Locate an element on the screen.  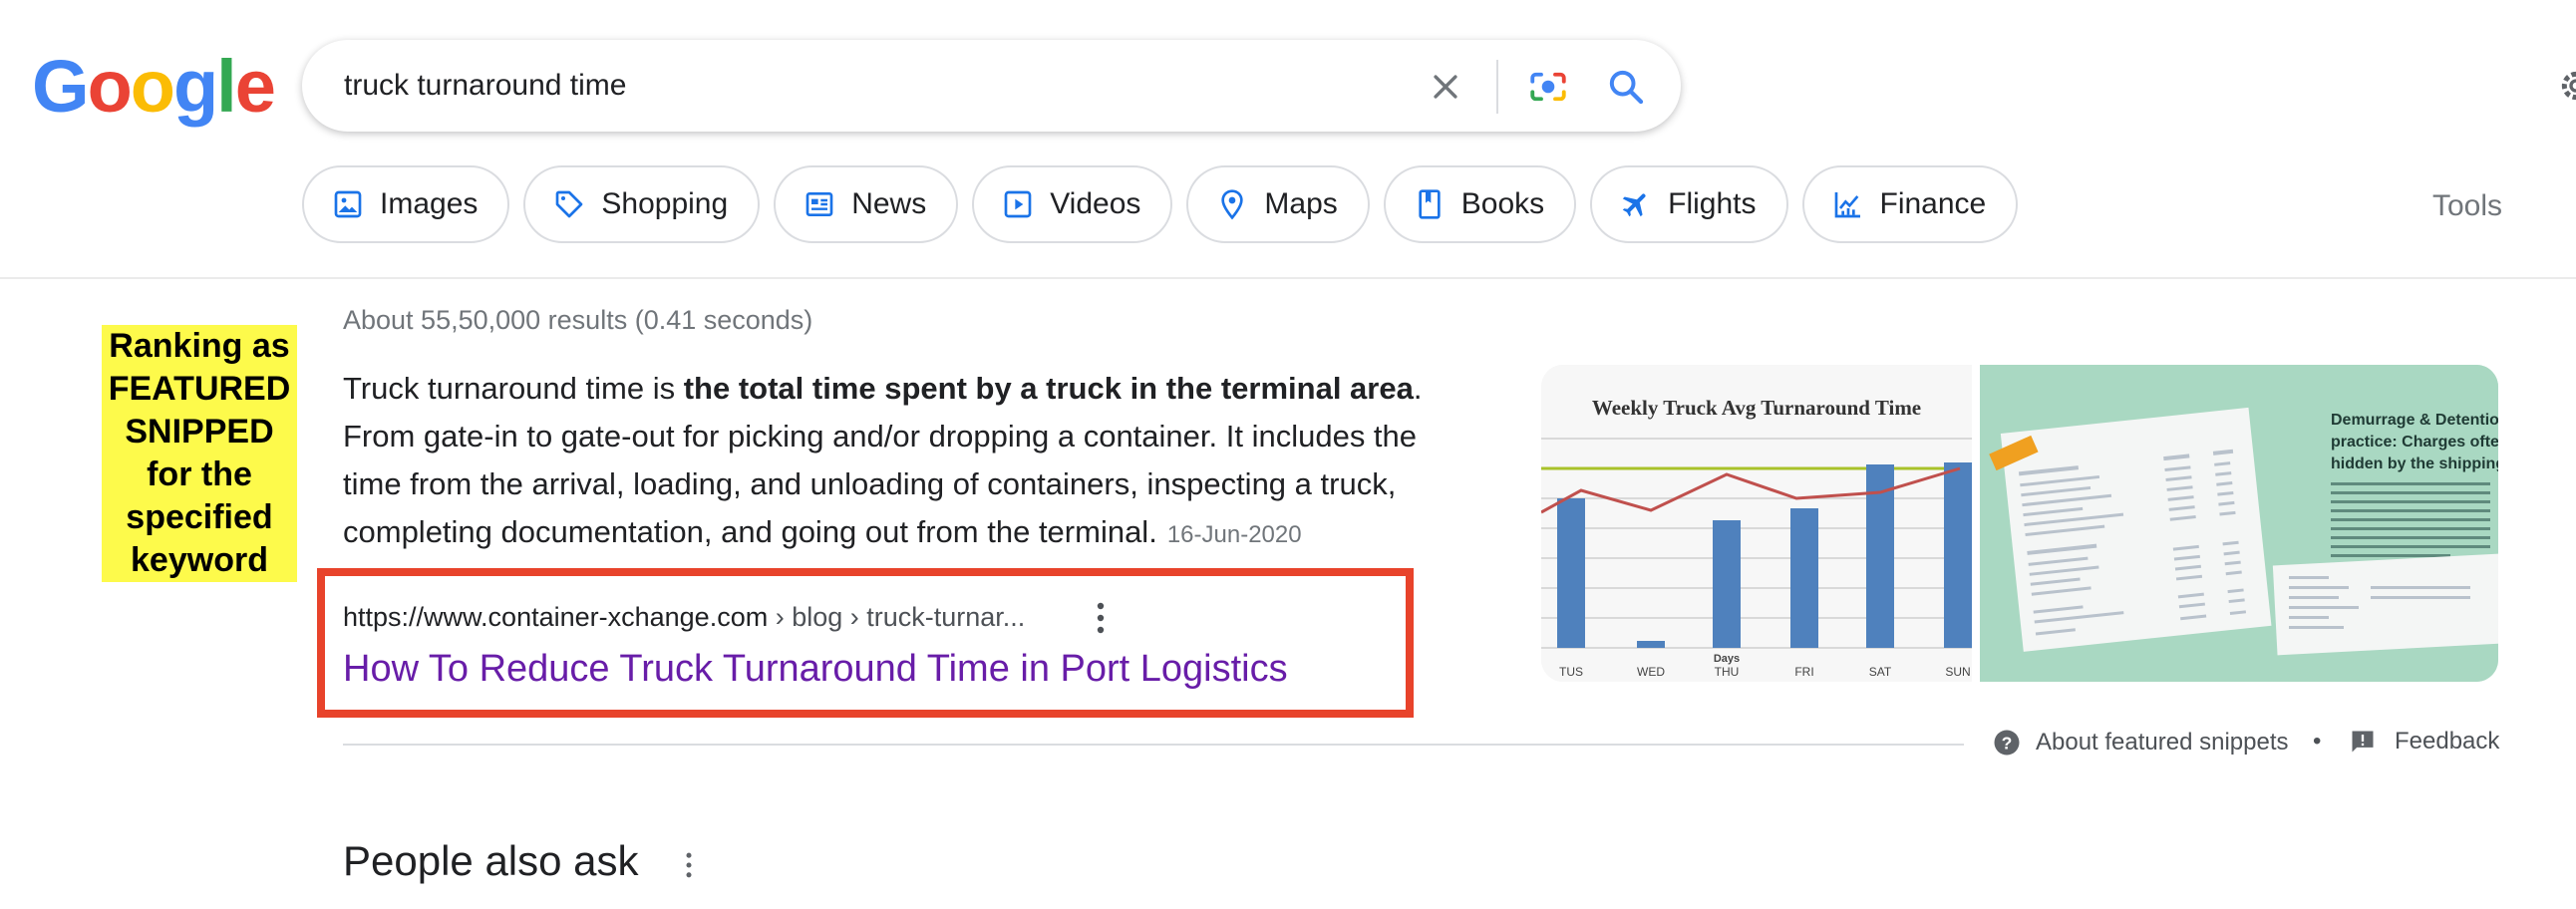
settings-button is located at coordinates (2566, 88).